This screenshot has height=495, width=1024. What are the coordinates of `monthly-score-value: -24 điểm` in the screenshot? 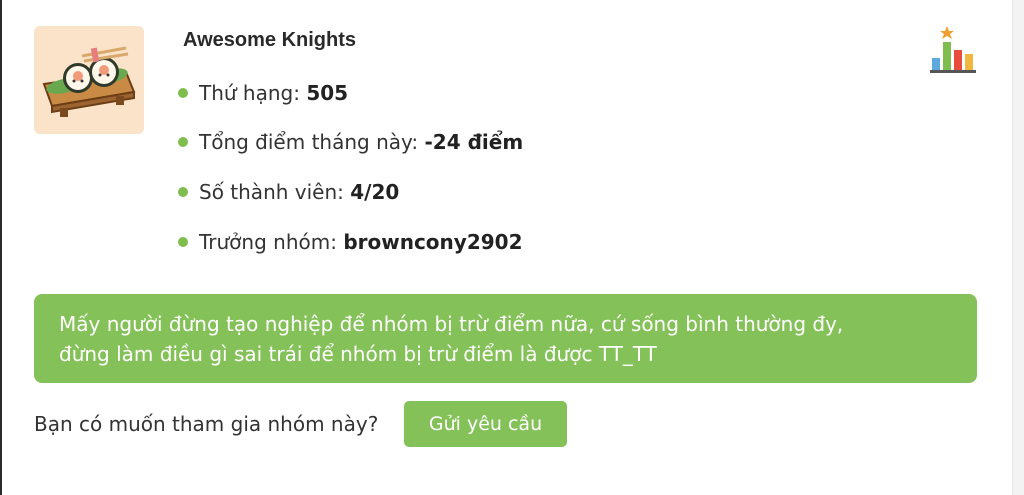 It's located at (474, 142).